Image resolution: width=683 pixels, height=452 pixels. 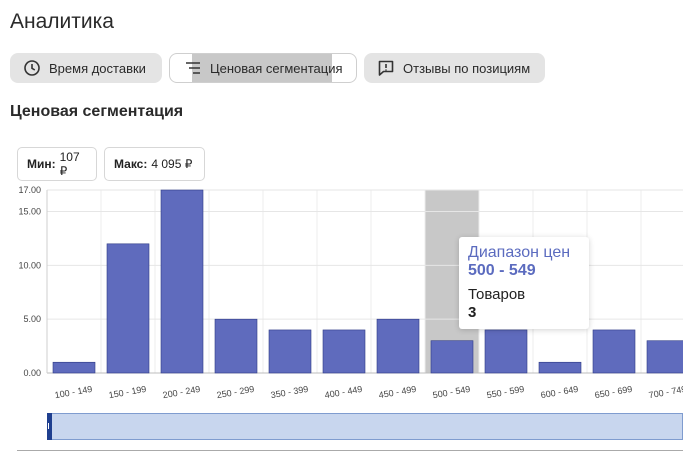 What do you see at coordinates (69, 164) in the screenshot?
I see `stat-min-value: 107 ₽` at bounding box center [69, 164].